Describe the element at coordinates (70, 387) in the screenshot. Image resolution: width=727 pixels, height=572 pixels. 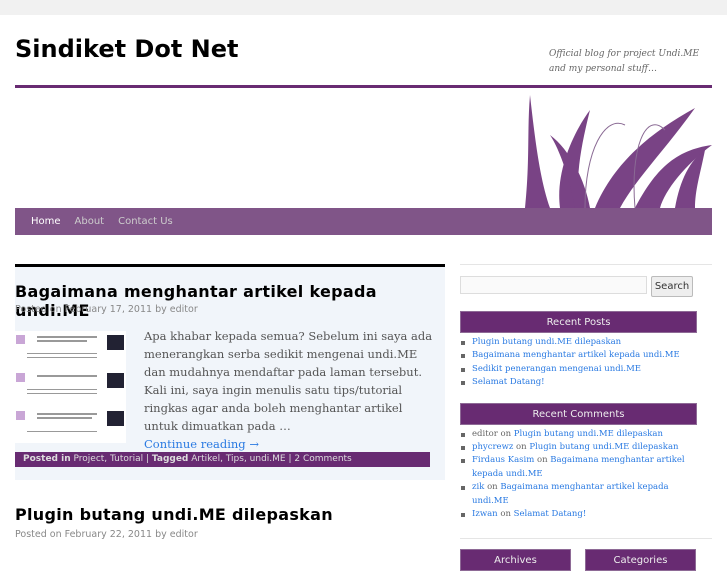
I see `post-thumbnail-image` at that location.